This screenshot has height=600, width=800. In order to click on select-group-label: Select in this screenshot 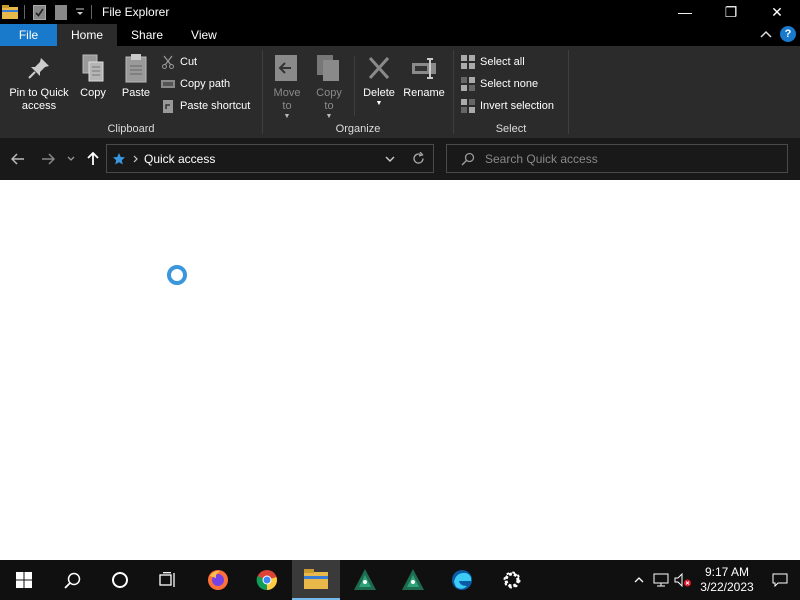, I will do `click(511, 129)`.